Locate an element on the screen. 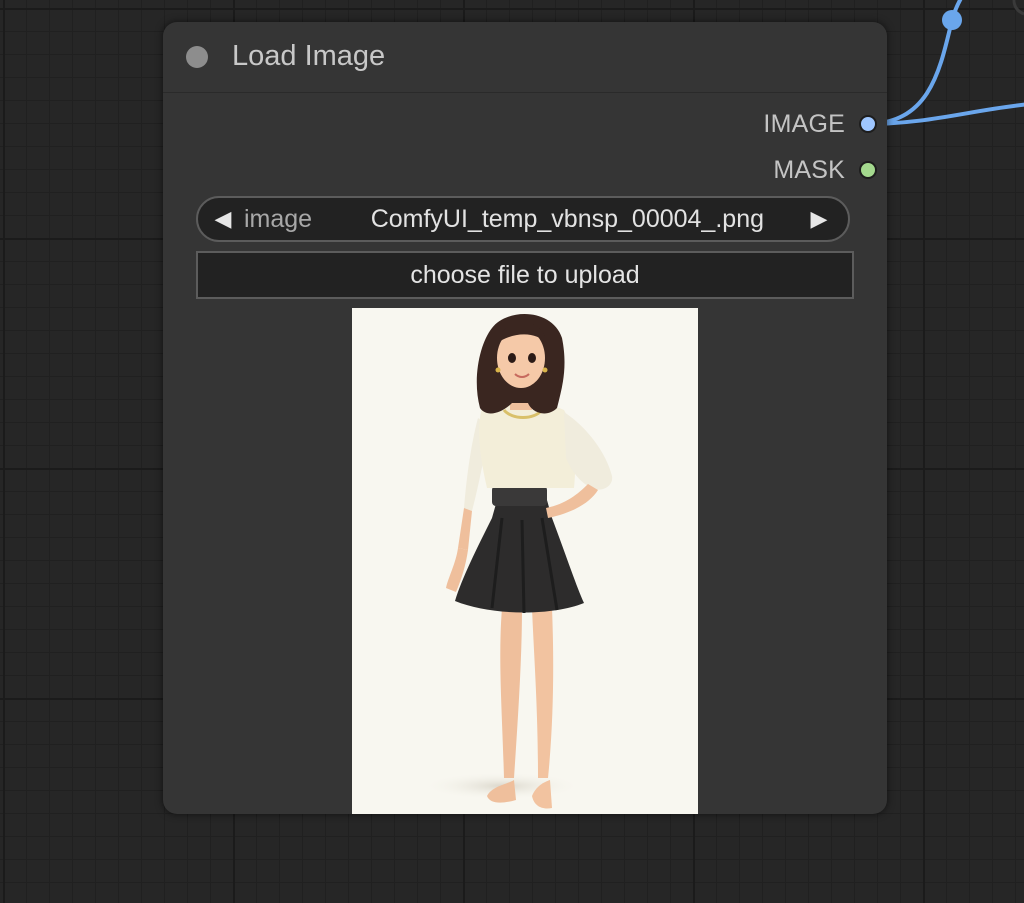 The width and height of the screenshot is (1024, 903). prev-arrow-icon: ◀ is located at coordinates (223, 219).